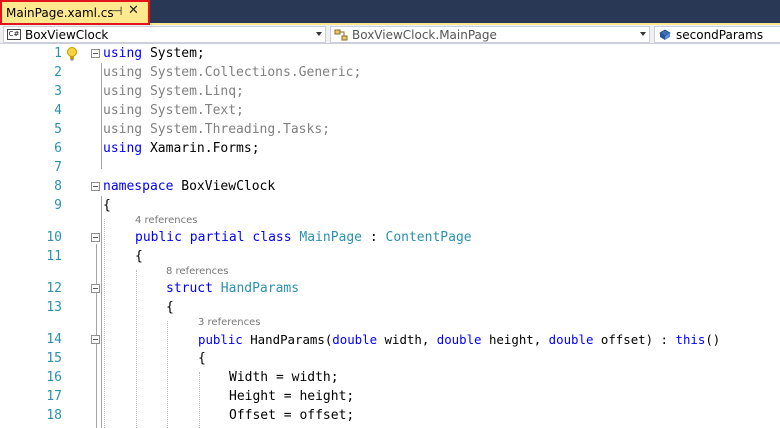 This screenshot has height=428, width=780. I want to click on code-line: 18 Offset = offset;, so click(390, 415).